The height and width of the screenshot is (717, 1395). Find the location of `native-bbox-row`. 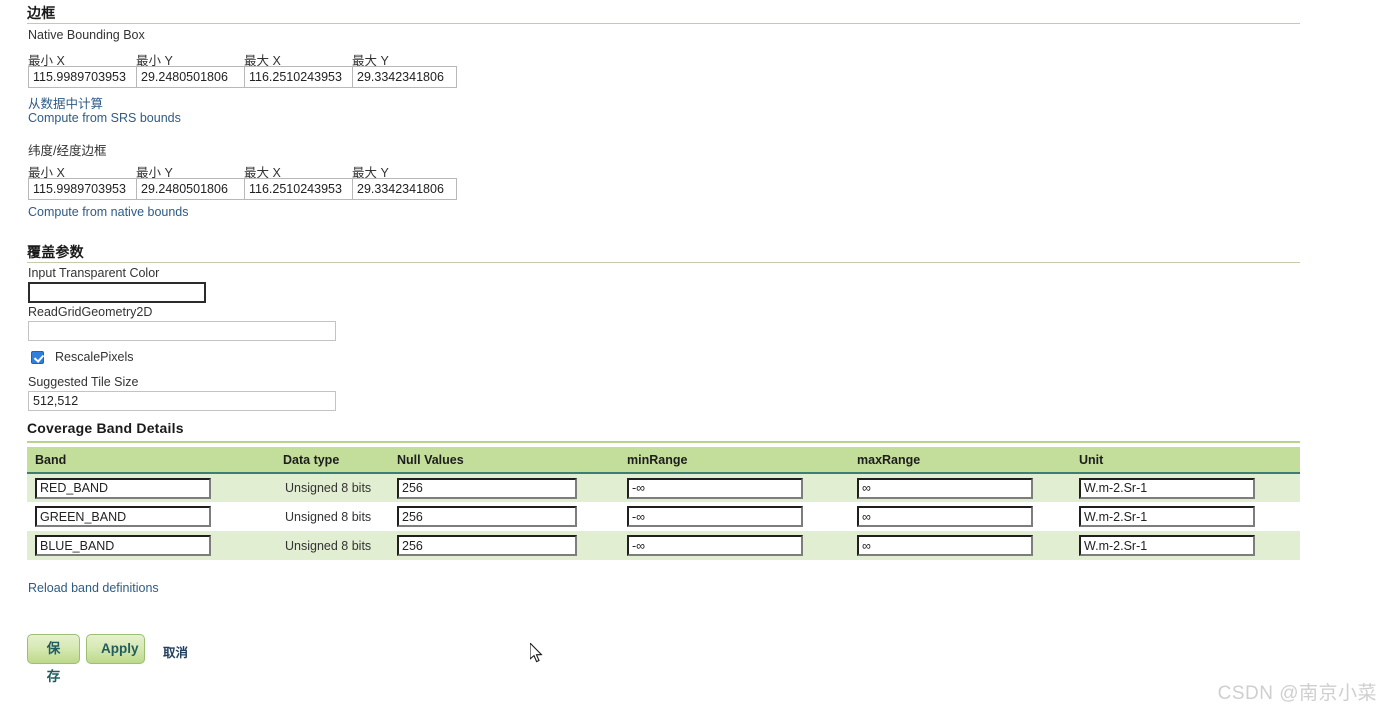

native-bbox-row is located at coordinates (242, 77).